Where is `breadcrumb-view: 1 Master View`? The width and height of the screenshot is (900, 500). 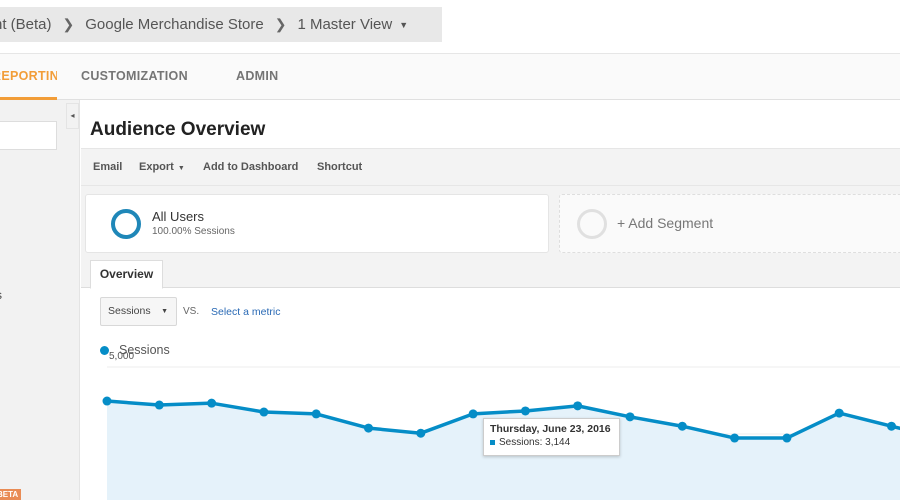
breadcrumb-view: 1 Master View is located at coordinates (344, 24).